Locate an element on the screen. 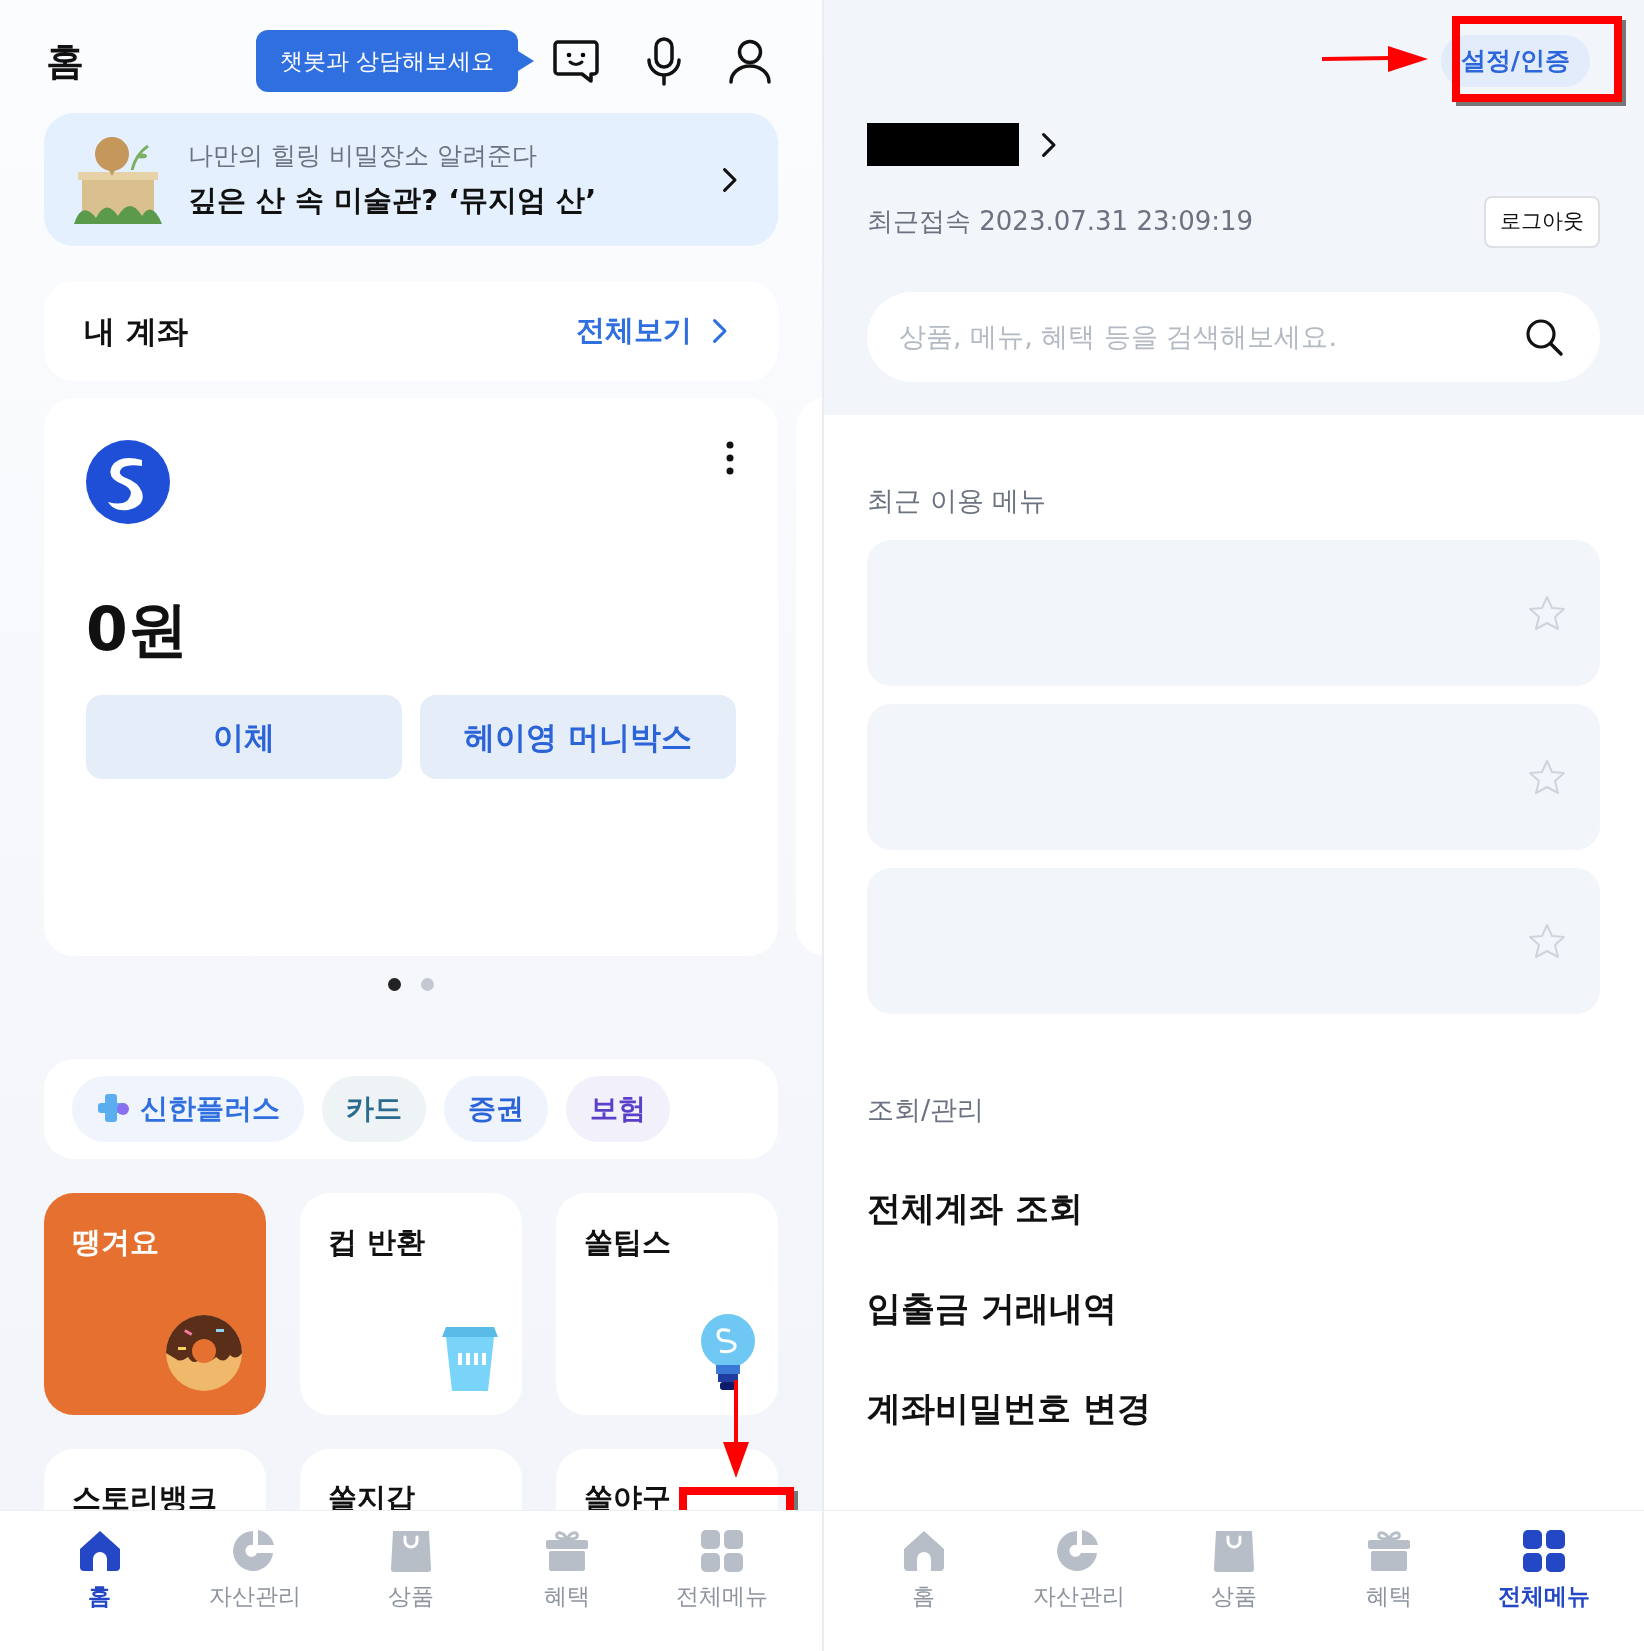 This screenshot has height=1651, width=1644. category-chip: 카드 is located at coordinates (374, 1109).